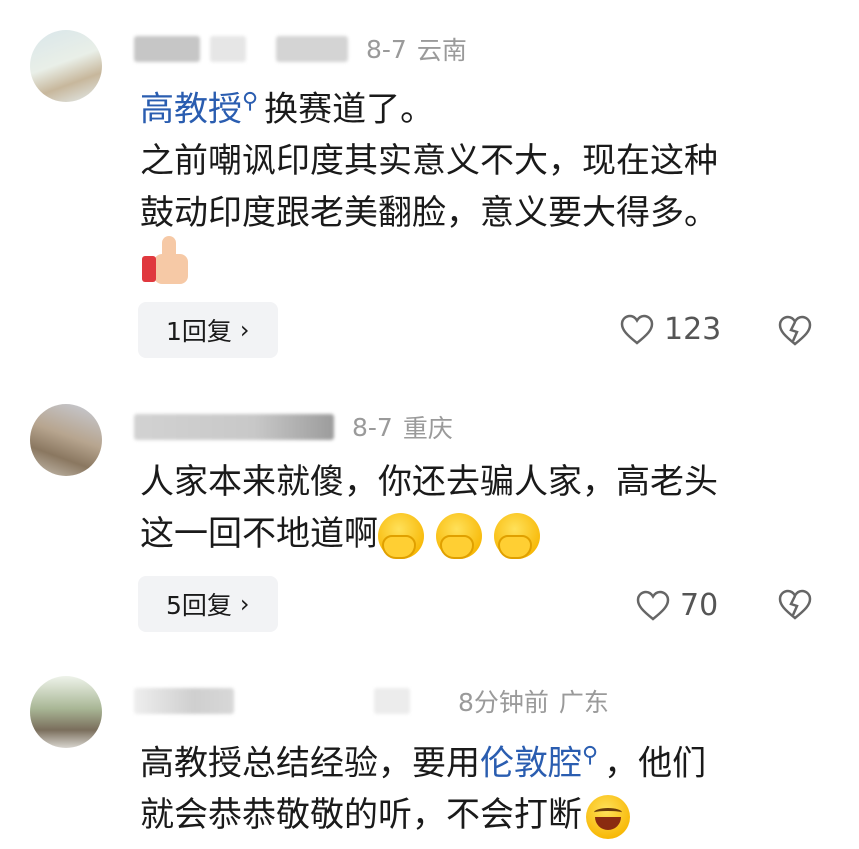 The width and height of the screenshot is (859, 849). I want to click on comment-line: 高教授总结经验，要用, so click(310, 763).